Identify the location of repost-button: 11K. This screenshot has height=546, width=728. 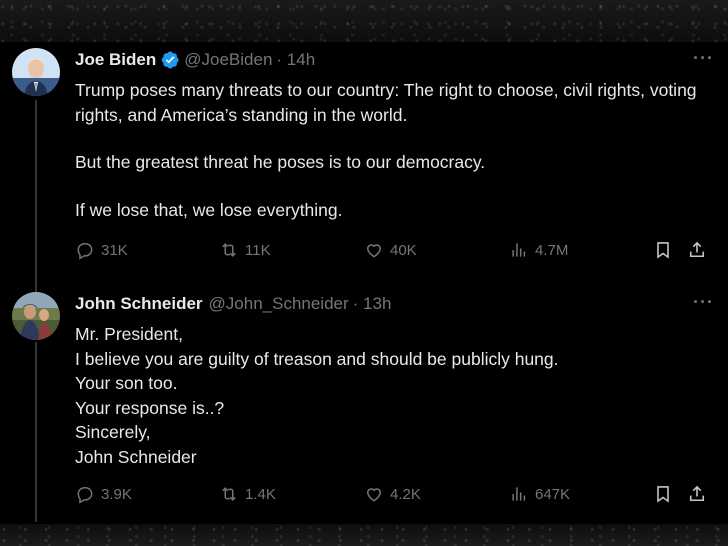
(245, 250).